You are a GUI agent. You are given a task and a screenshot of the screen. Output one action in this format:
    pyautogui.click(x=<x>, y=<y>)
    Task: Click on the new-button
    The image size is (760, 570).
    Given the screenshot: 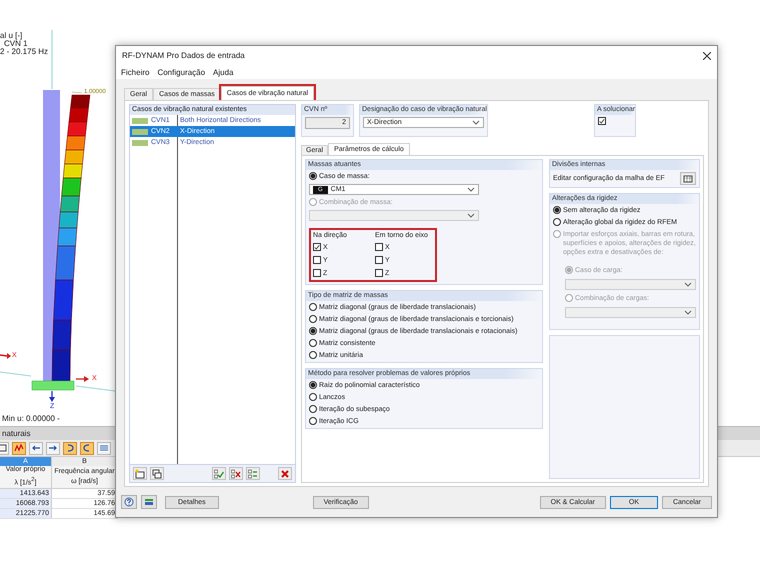 What is the action you would take?
    pyautogui.click(x=140, y=473)
    